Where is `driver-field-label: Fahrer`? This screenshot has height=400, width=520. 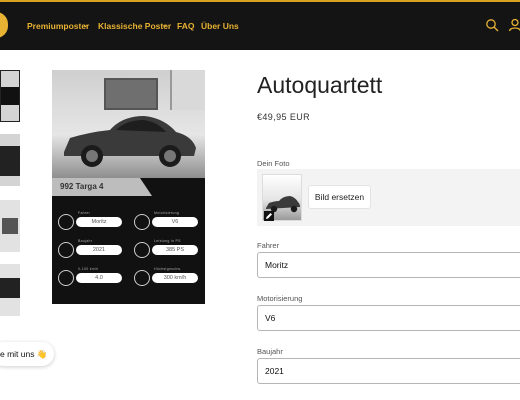
driver-field-label: Fahrer is located at coordinates (268, 245).